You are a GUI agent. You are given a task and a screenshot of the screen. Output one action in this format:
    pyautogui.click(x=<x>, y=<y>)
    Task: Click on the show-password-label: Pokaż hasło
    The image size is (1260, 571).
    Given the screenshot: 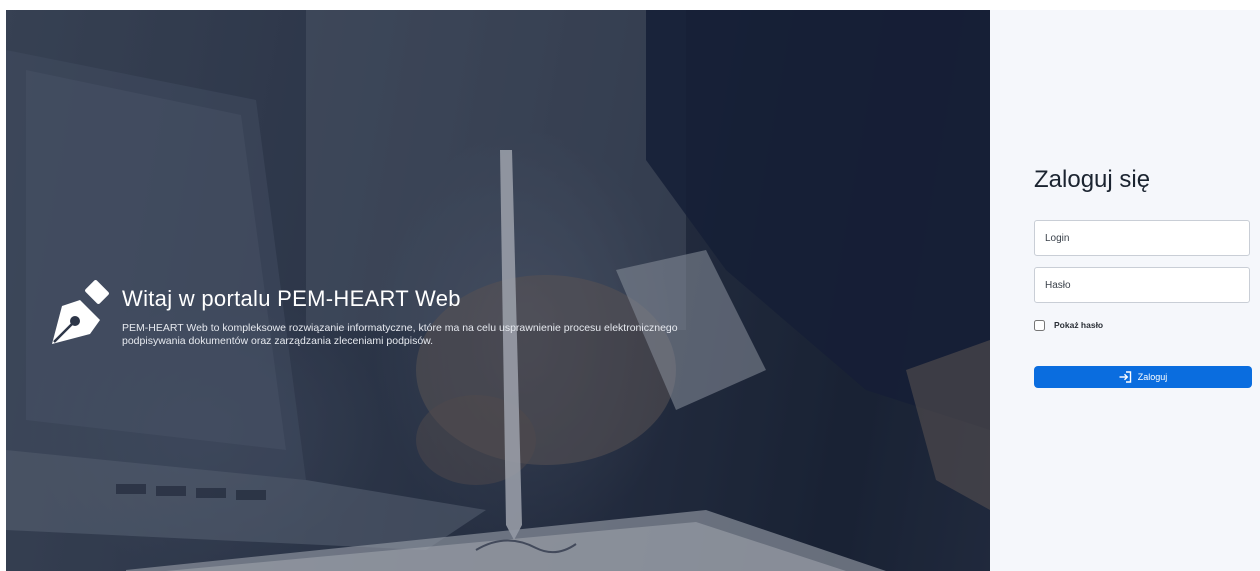 What is the action you would take?
    pyautogui.click(x=1079, y=325)
    